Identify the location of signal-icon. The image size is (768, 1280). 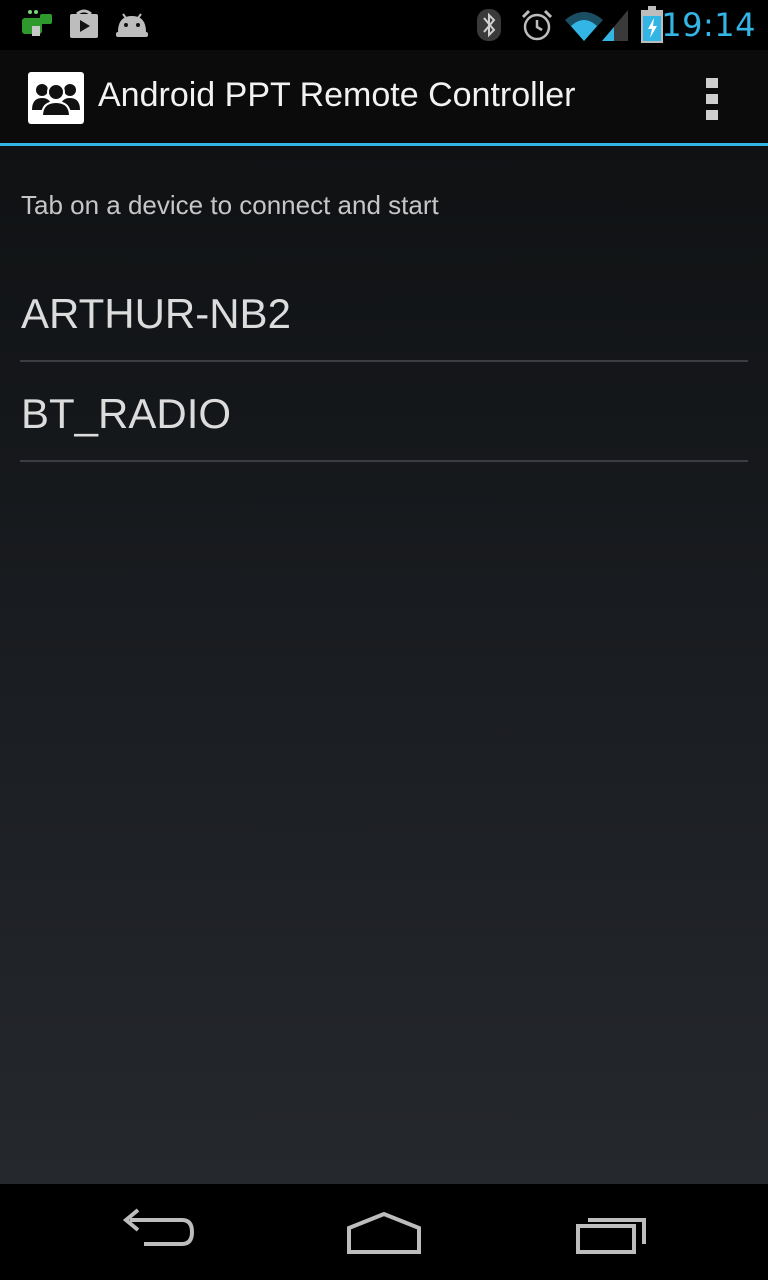
(615, 25).